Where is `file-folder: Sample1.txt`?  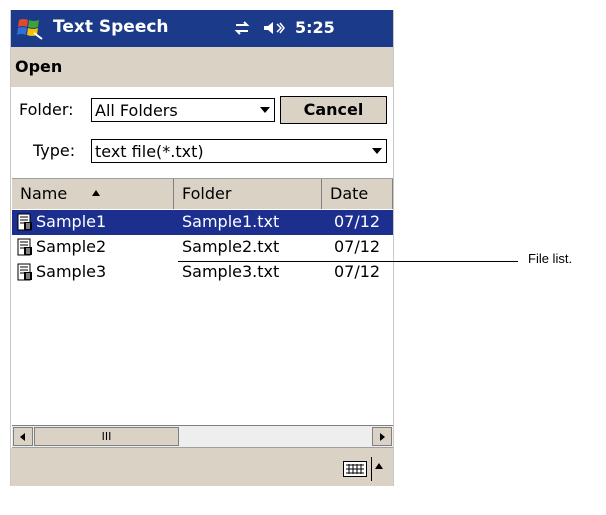
file-folder: Sample1.txt is located at coordinates (231, 221).